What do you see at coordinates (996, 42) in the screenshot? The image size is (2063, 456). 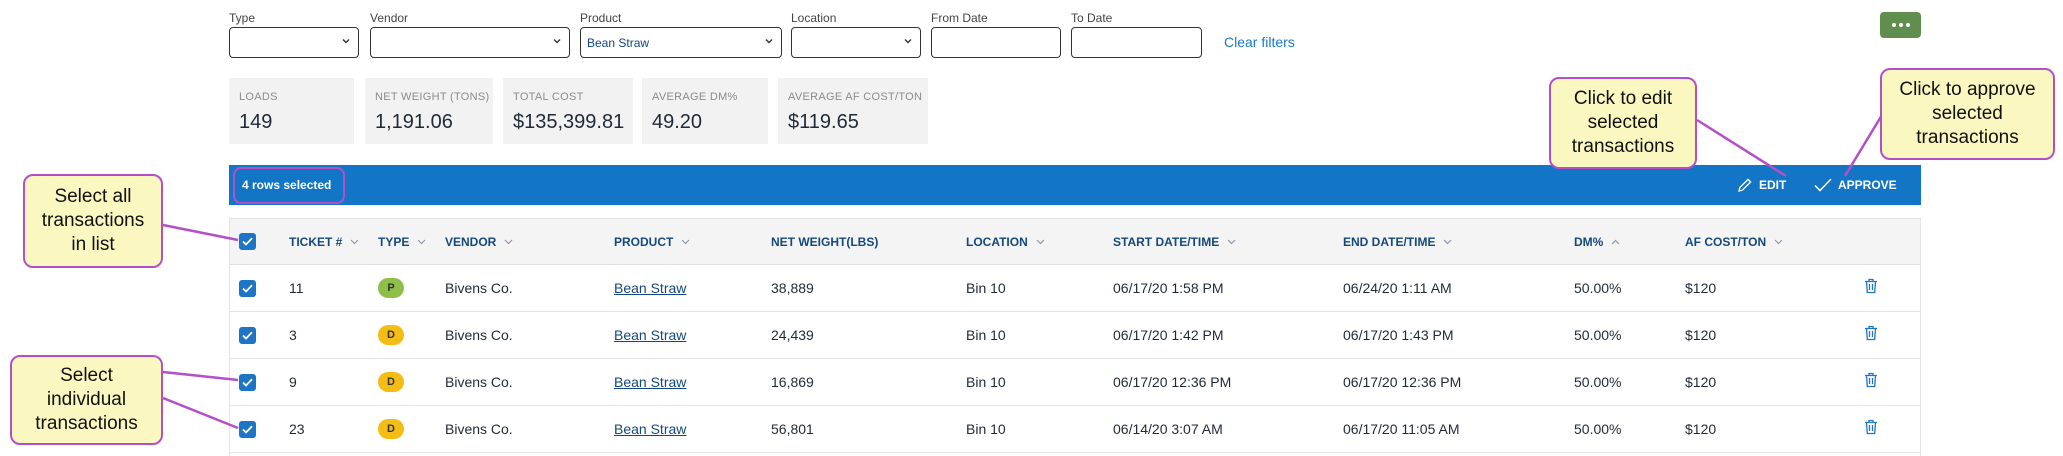 I see `filter-from-date-input` at bounding box center [996, 42].